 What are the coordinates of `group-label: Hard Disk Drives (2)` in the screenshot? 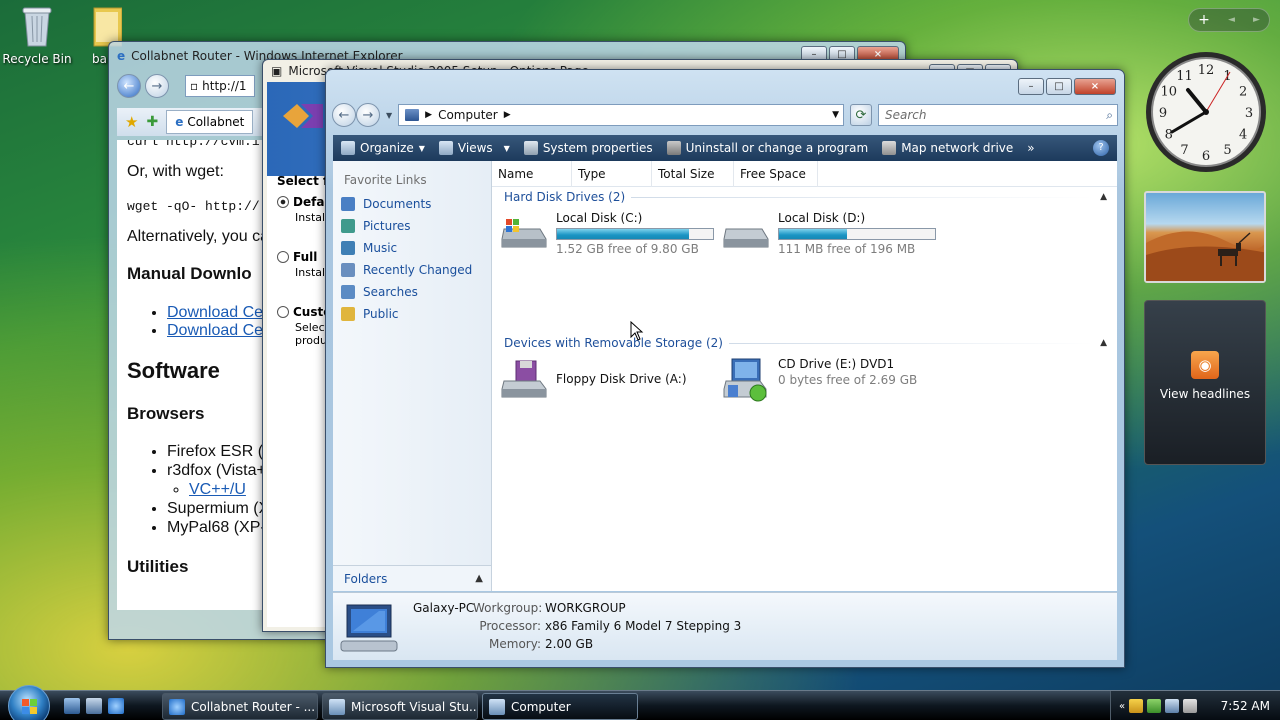 It's located at (565, 197).